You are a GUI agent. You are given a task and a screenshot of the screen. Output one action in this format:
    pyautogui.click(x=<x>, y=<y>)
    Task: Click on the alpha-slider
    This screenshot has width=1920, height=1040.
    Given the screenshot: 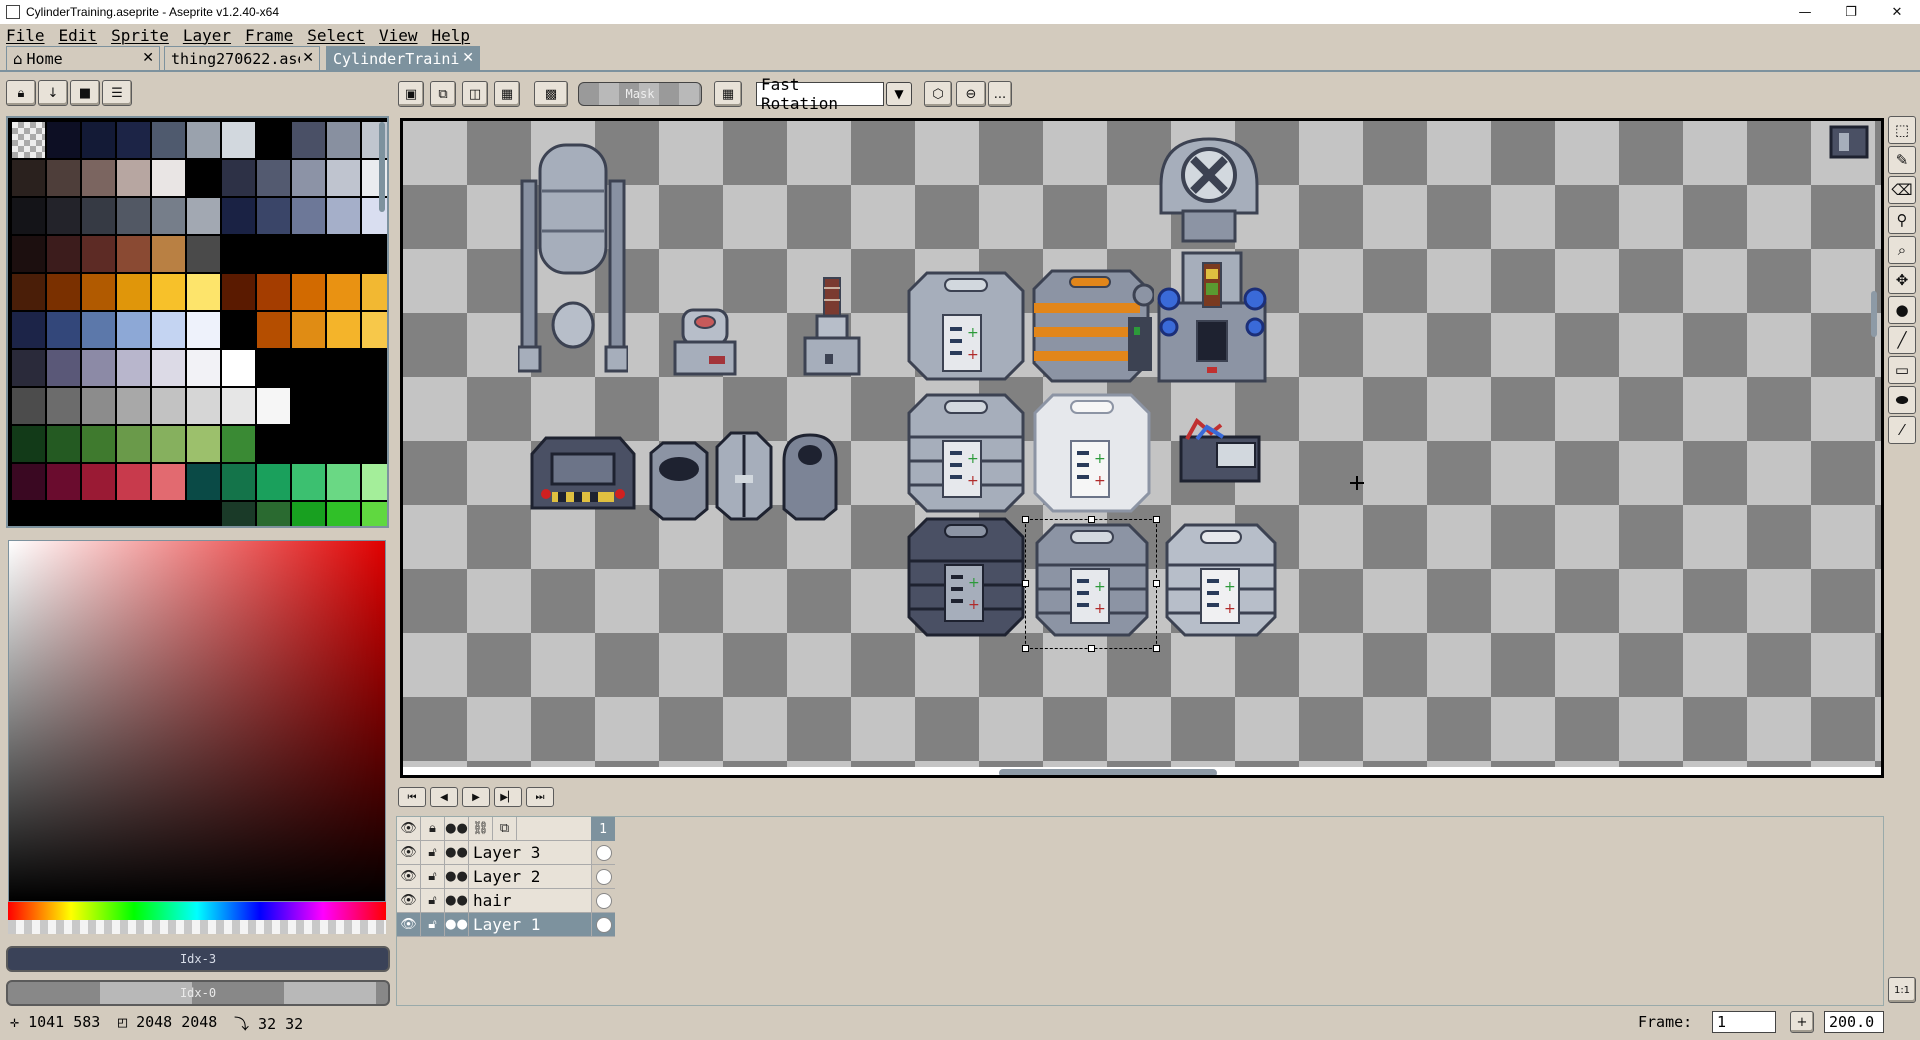 What is the action you would take?
    pyautogui.click(x=197, y=927)
    